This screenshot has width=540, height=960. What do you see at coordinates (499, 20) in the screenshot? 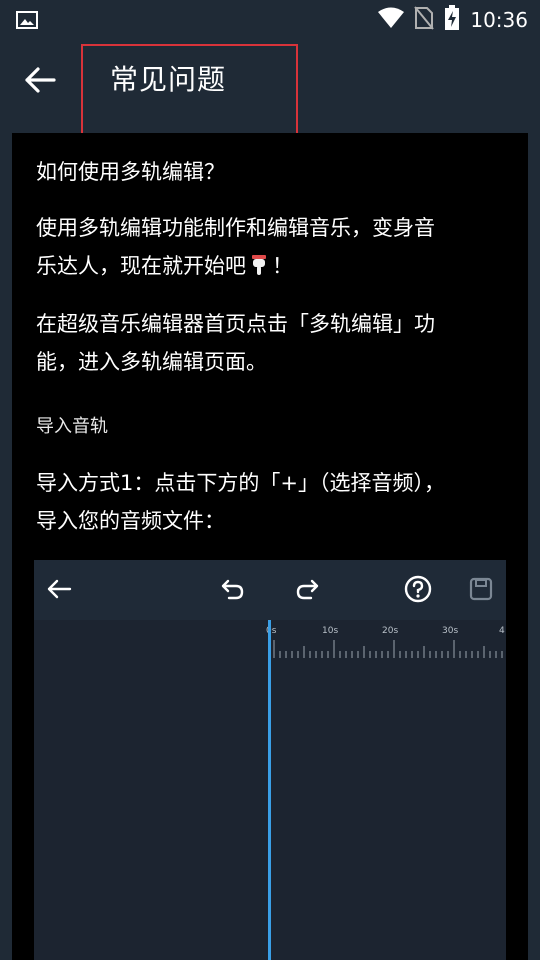
I see `clock-time: 10:36` at bounding box center [499, 20].